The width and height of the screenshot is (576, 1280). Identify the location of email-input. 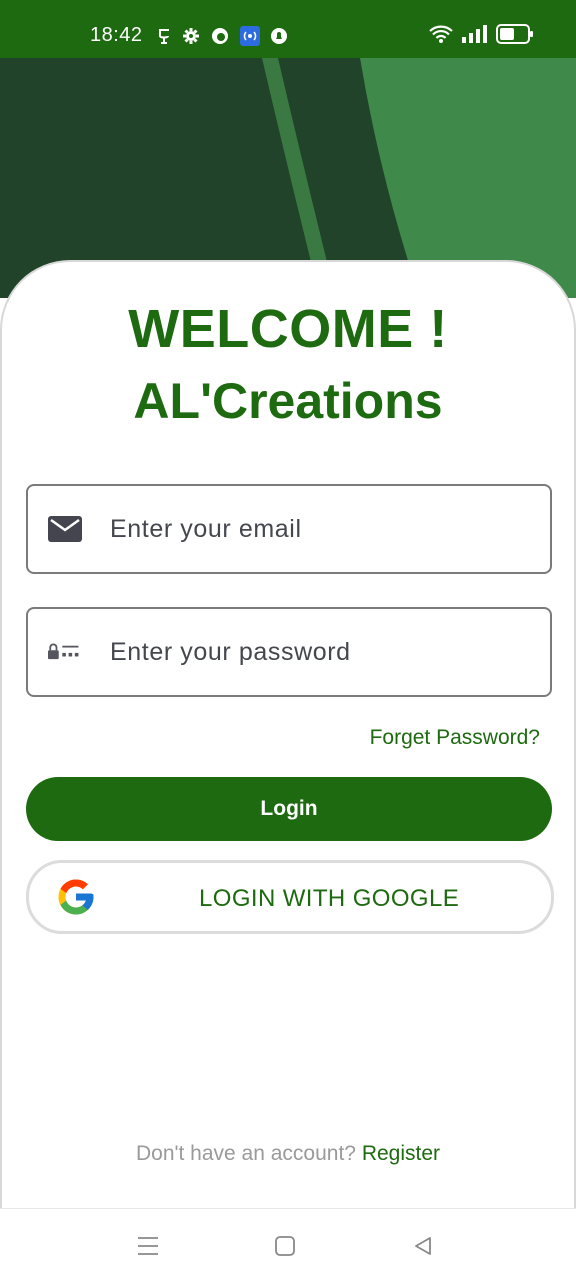
(320, 529).